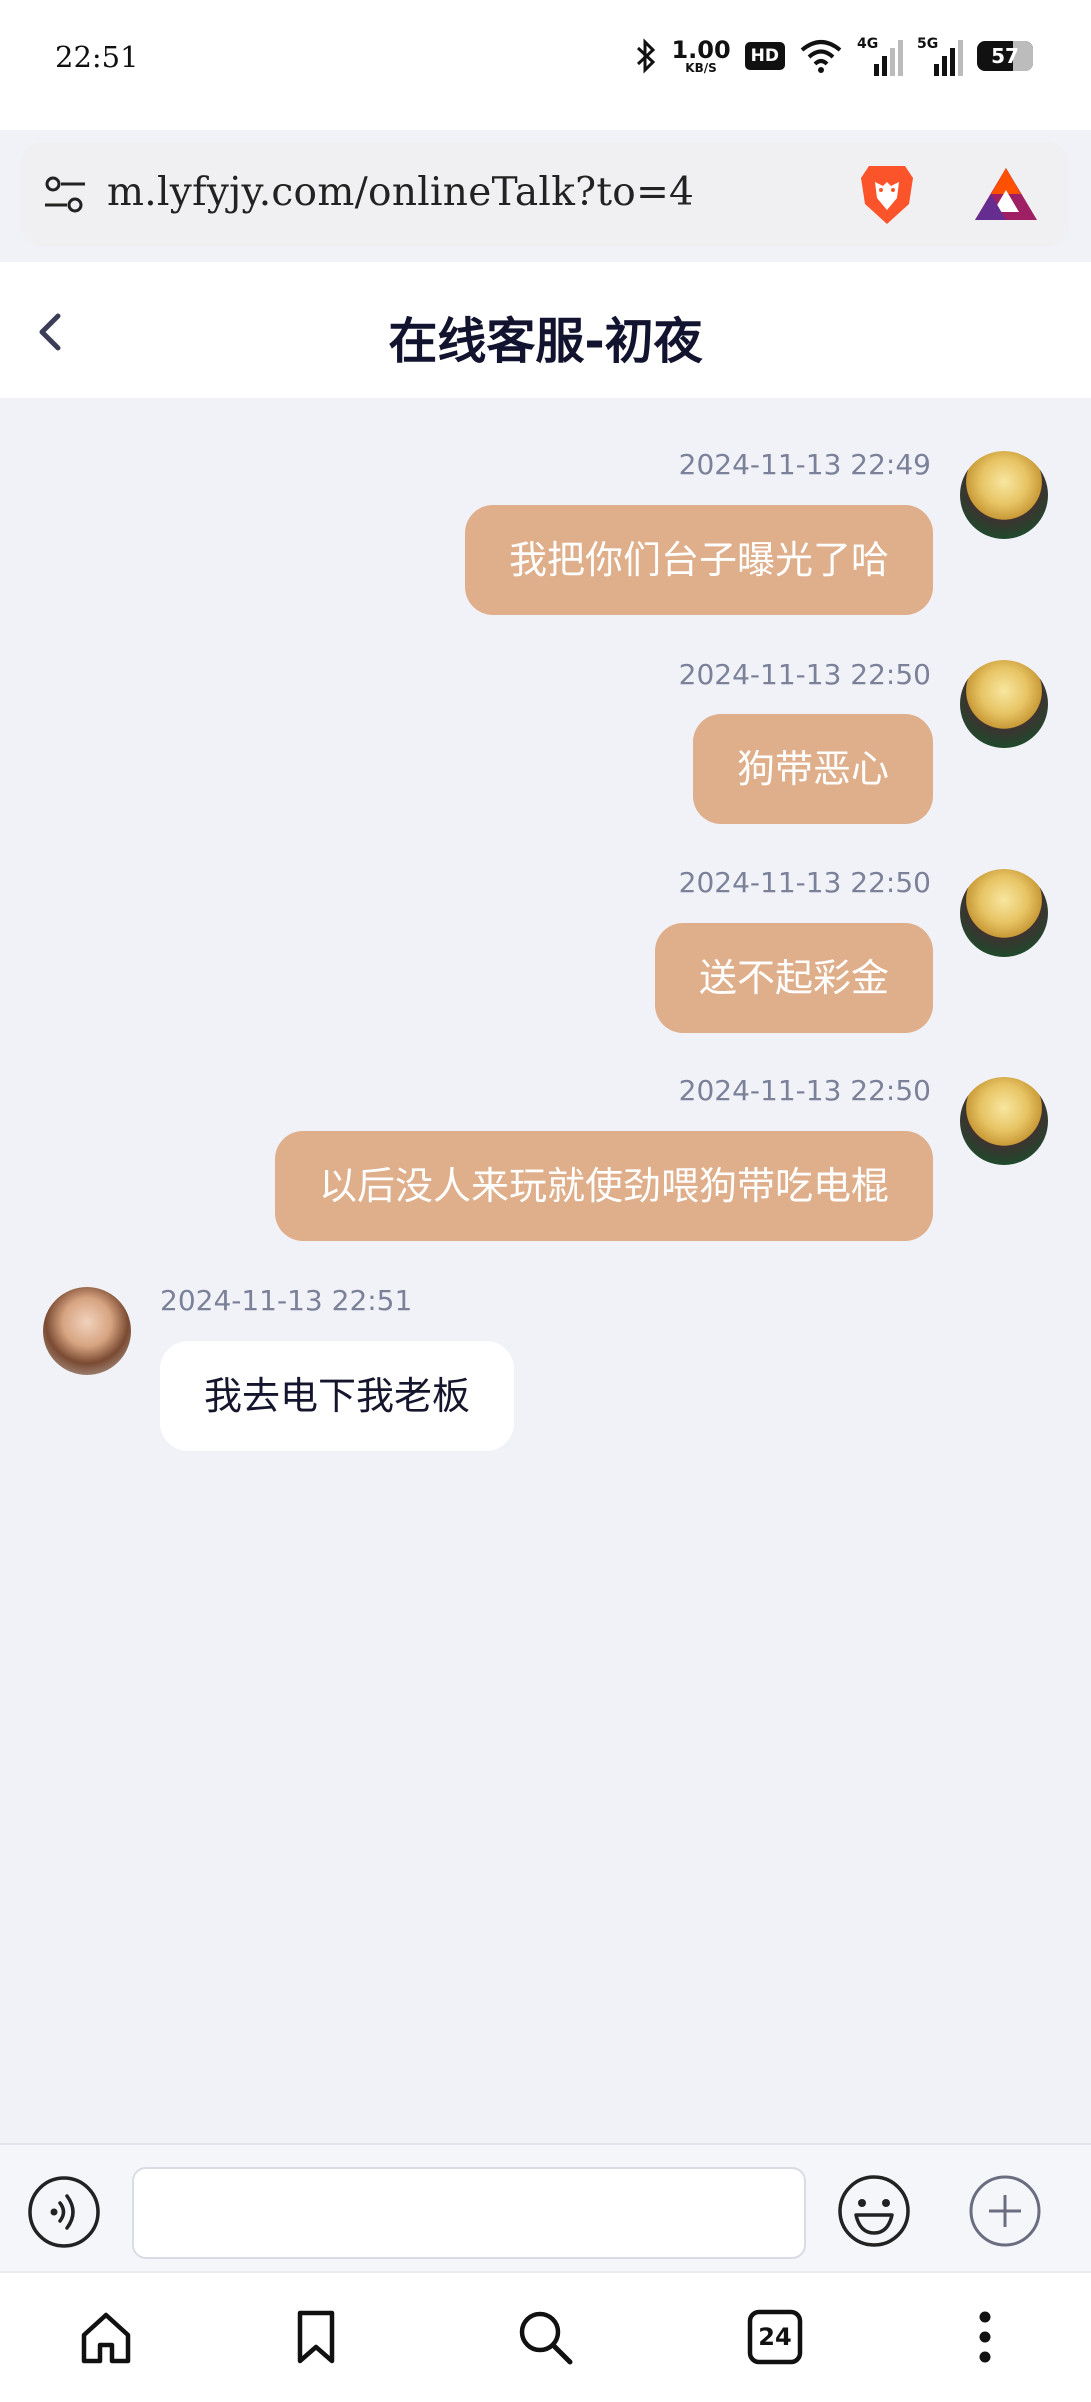 This screenshot has width=1091, height=2402. I want to click on message-bubble-self: 我把你们台子曝光了哈, so click(698, 560).